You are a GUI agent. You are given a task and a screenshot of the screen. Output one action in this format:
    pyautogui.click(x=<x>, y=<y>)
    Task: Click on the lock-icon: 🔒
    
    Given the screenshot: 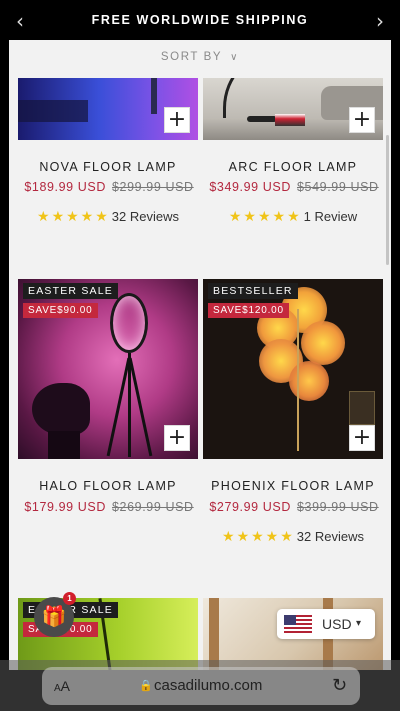 What is the action you would take?
    pyautogui.click(x=146, y=685)
    